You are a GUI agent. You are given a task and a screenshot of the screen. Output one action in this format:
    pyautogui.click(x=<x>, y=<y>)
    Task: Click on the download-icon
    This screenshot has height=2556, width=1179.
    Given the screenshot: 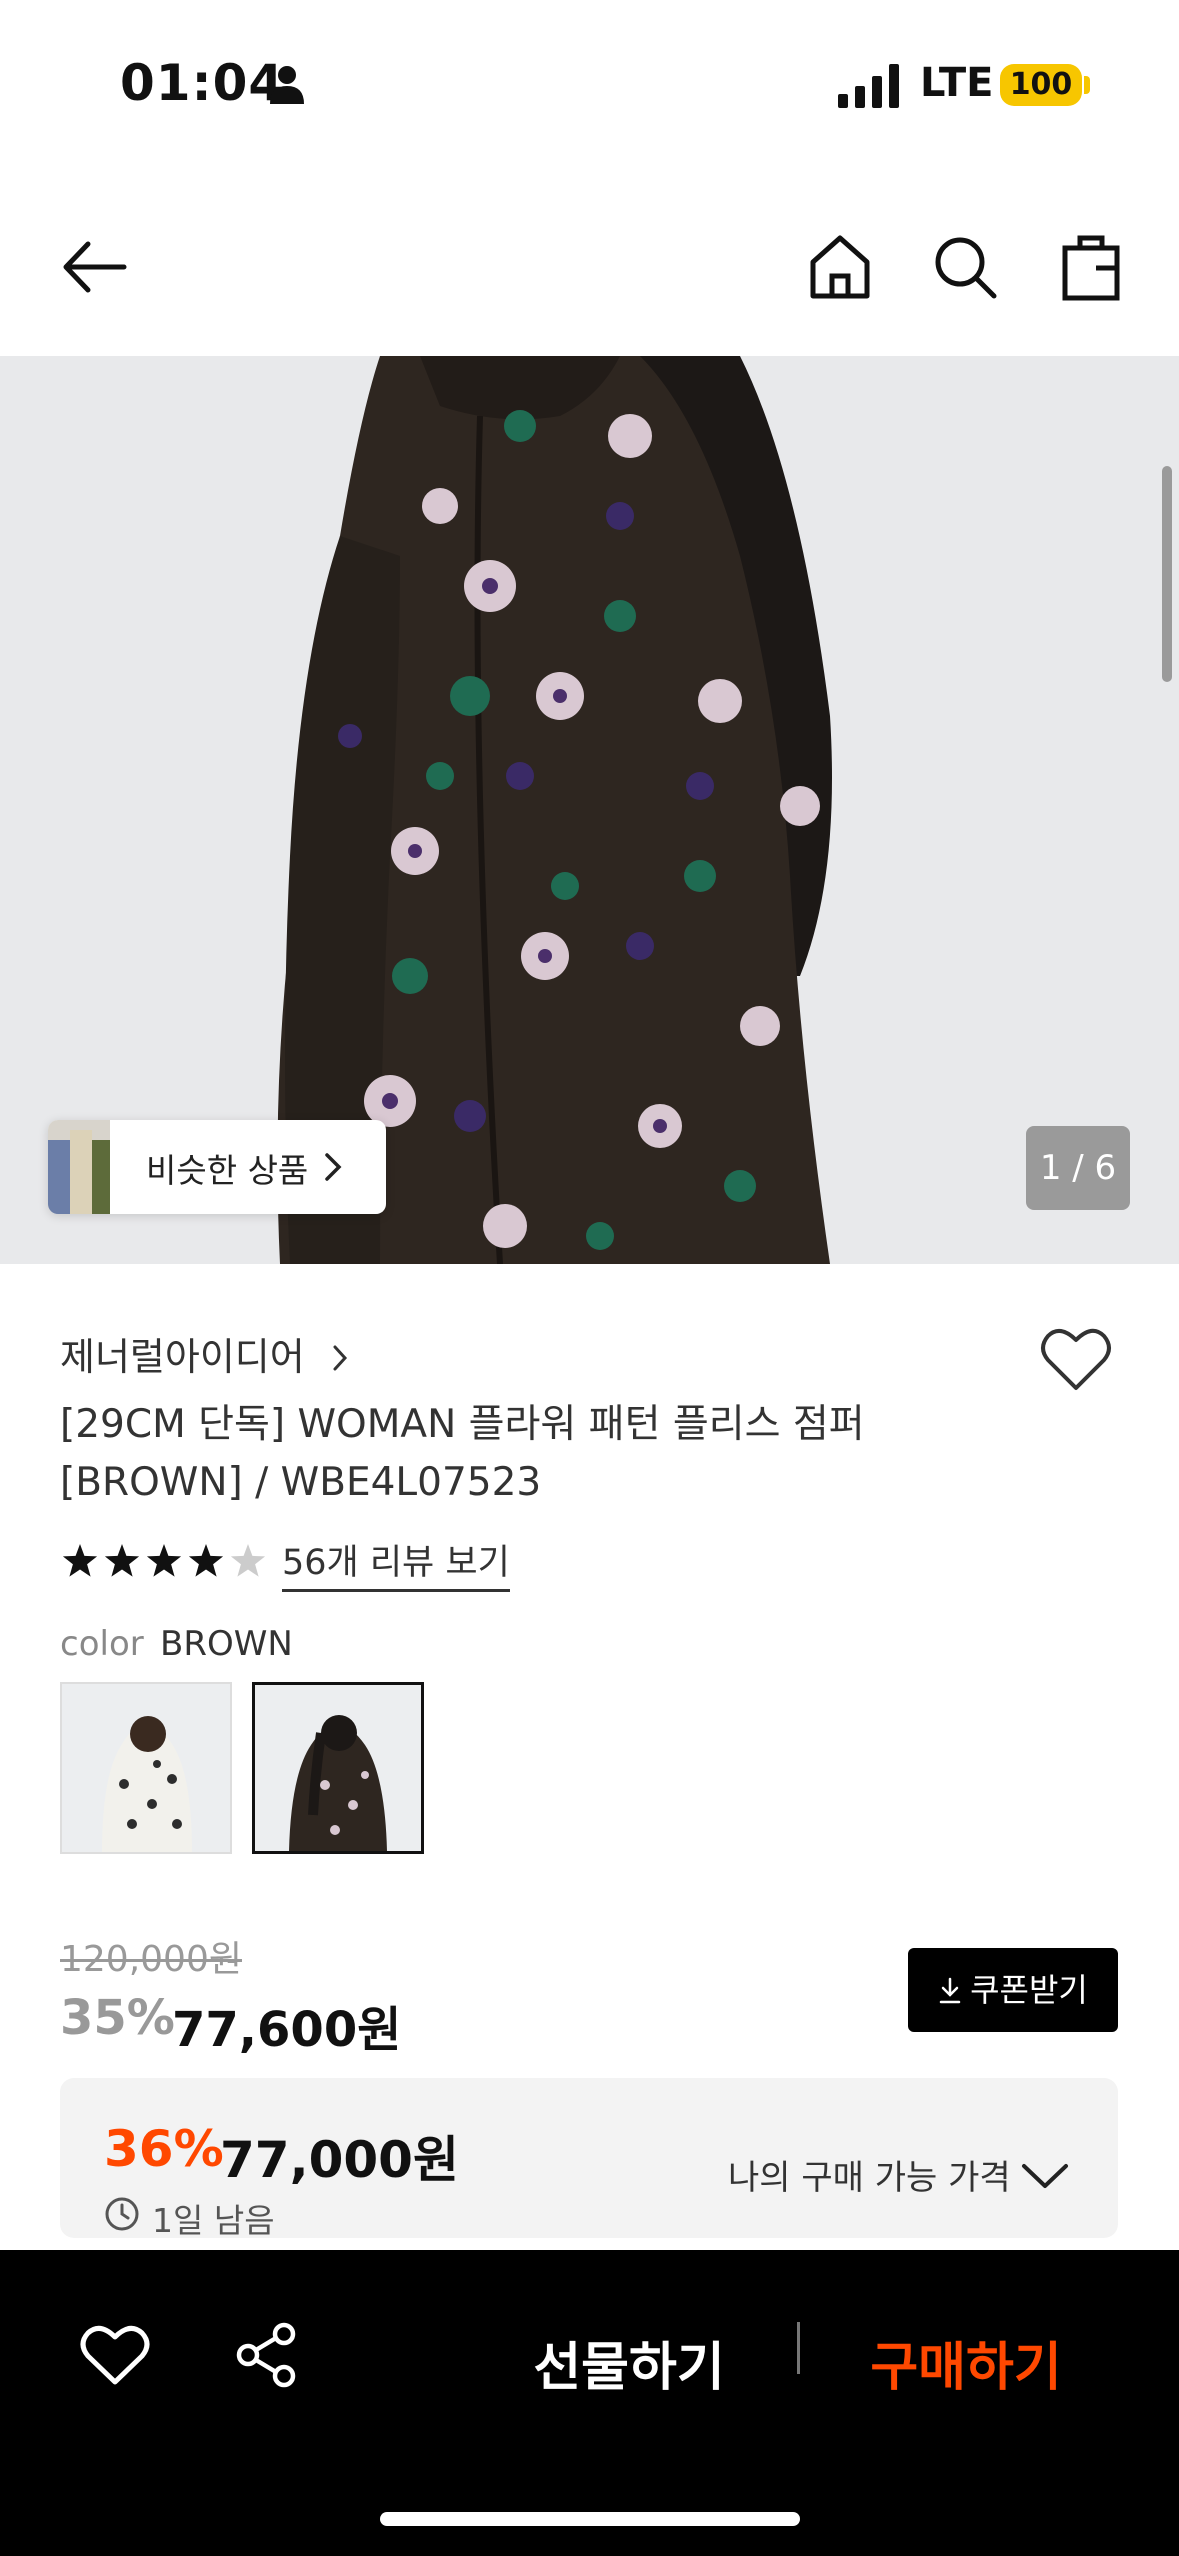 What is the action you would take?
    pyautogui.click(x=950, y=1990)
    